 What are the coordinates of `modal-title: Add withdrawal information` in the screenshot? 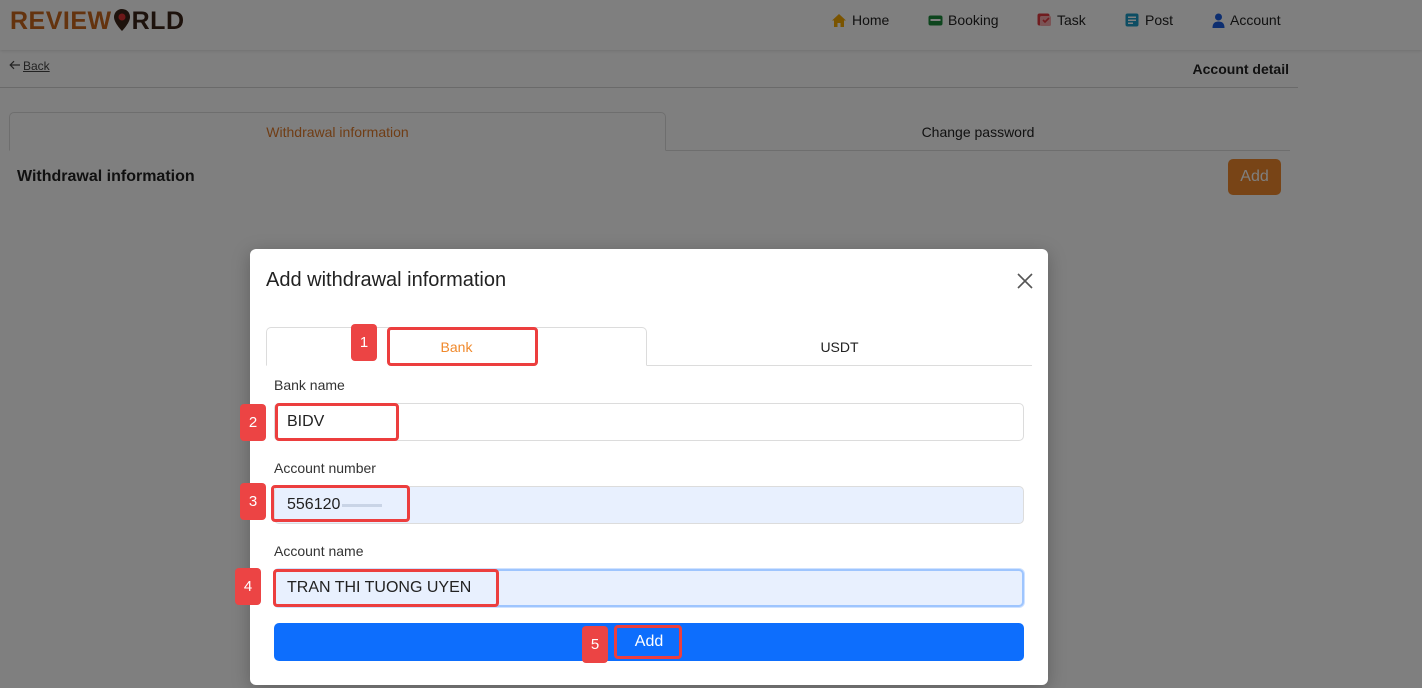 It's located at (386, 280).